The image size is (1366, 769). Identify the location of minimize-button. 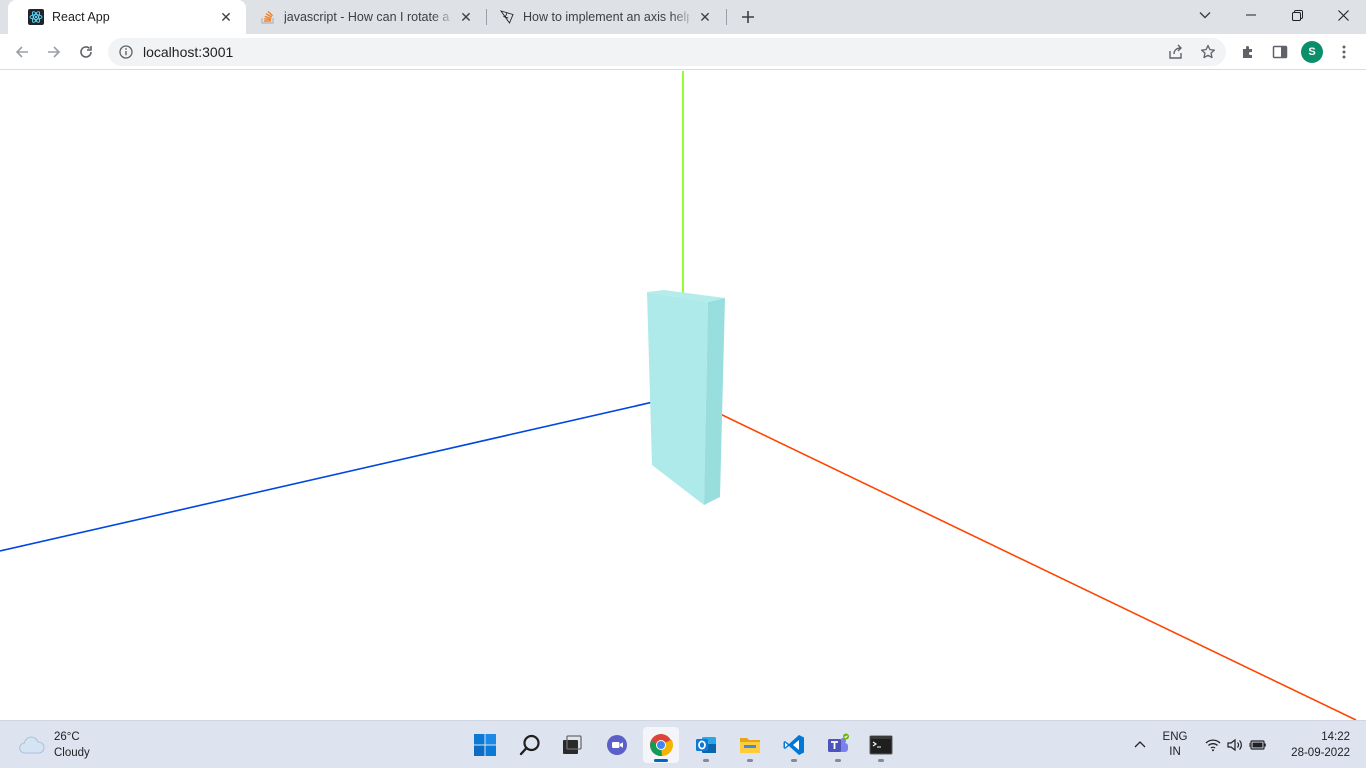
(1251, 15).